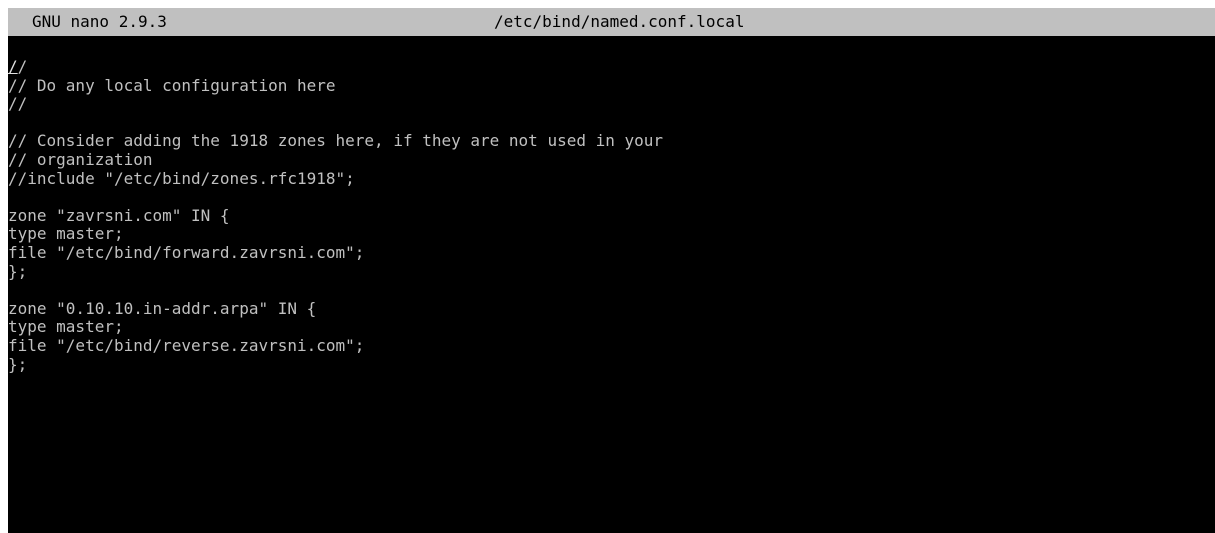 The height and width of the screenshot is (533, 1215). I want to click on text-line: // organization, so click(80, 159).